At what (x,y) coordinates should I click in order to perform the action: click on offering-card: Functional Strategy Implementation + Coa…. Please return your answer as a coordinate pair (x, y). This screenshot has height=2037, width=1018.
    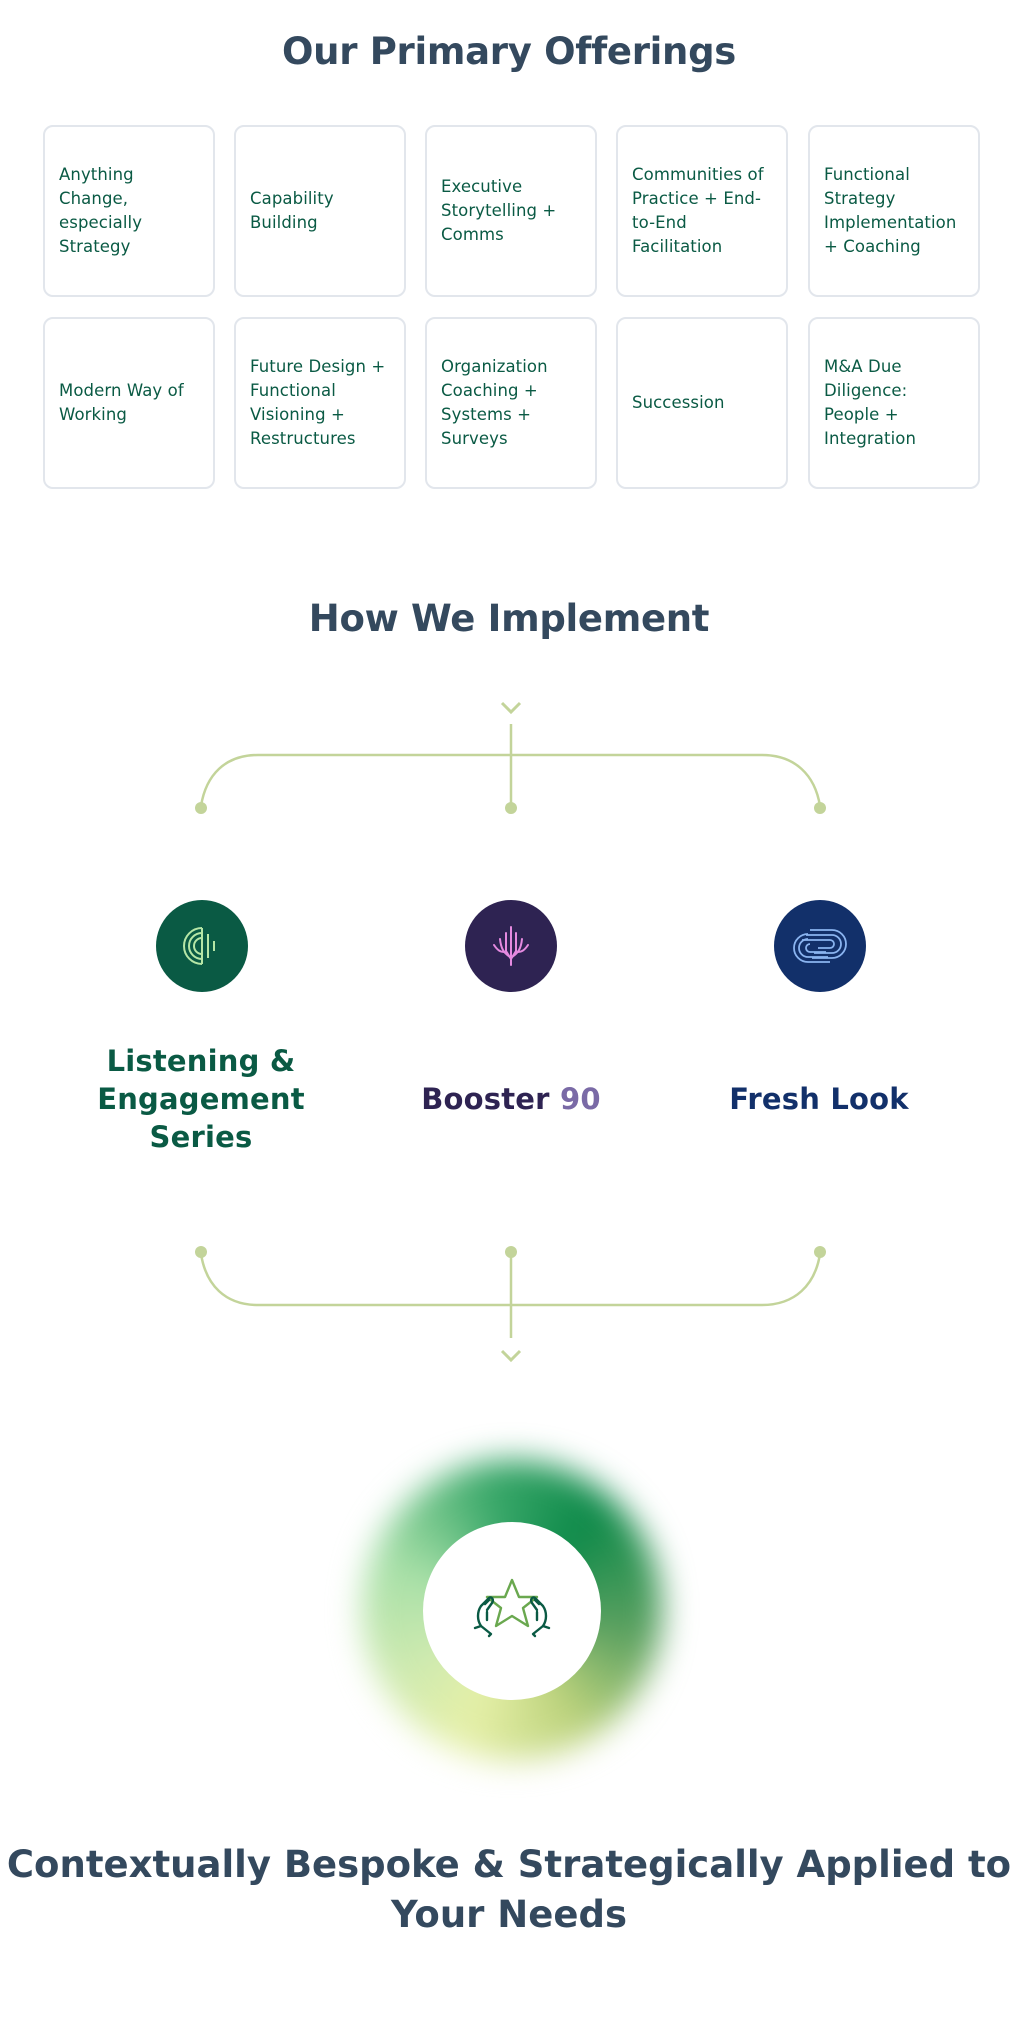
    Looking at the image, I should click on (894, 211).